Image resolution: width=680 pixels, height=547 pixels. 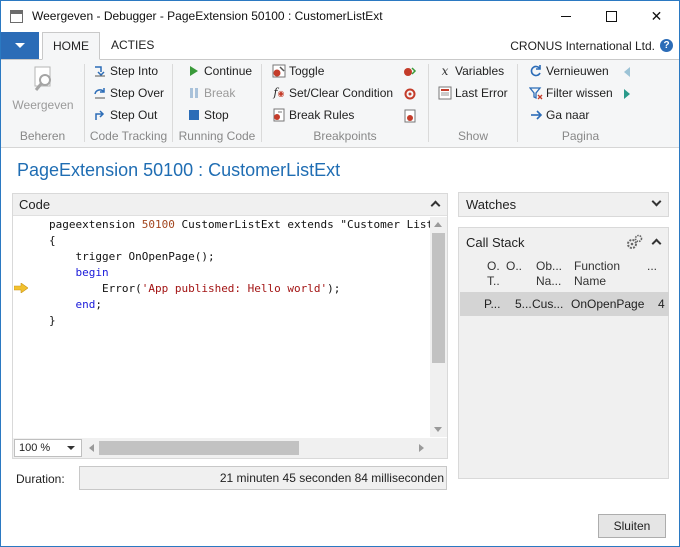 What do you see at coordinates (279, 92) in the screenshot?
I see `condition-fx-icon: f◉` at bounding box center [279, 92].